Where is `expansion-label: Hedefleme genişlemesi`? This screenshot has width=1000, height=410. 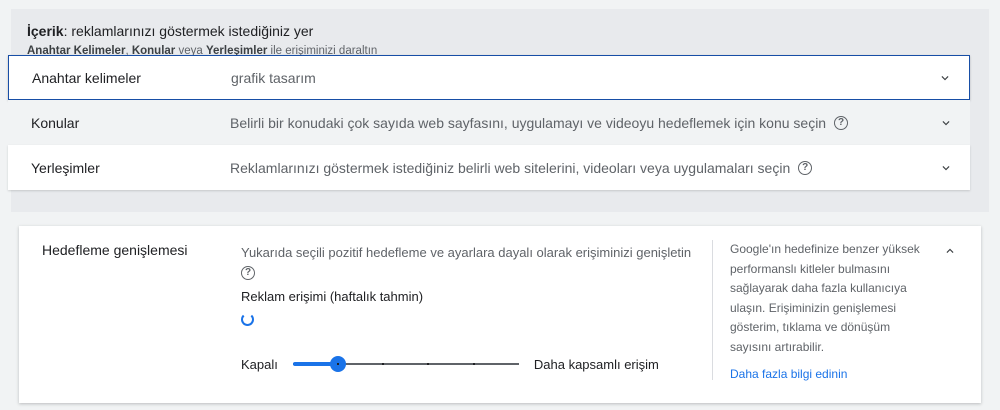 expansion-label: Hedefleme genişlemesi is located at coordinates (115, 250).